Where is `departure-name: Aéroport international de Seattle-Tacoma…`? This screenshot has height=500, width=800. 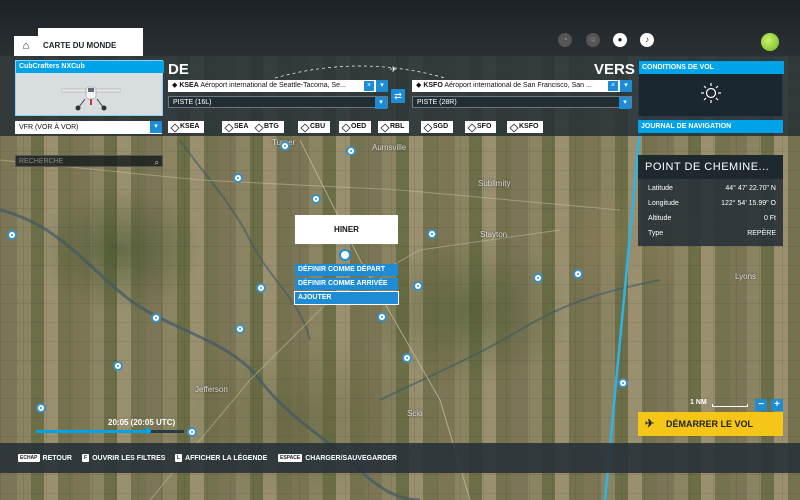
departure-name: Aéroport international de Seattle-Tacoma… is located at coordinates (273, 85).